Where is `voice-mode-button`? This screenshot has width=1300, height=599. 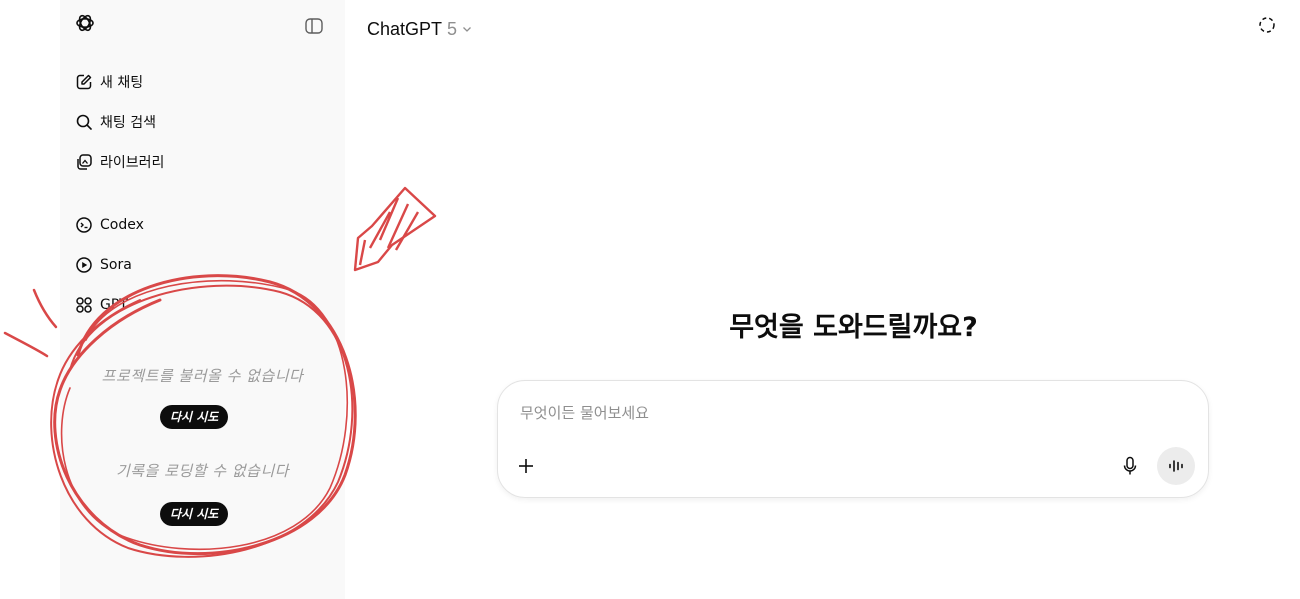 voice-mode-button is located at coordinates (1176, 466).